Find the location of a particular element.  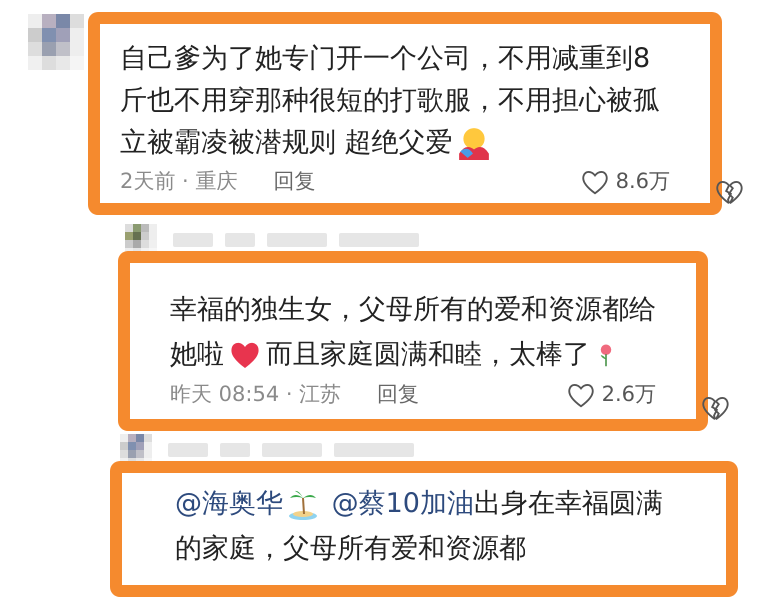

comment-text: 斤也不用穿那种很短的打歌服，不用担心被孤 is located at coordinates (390, 101).